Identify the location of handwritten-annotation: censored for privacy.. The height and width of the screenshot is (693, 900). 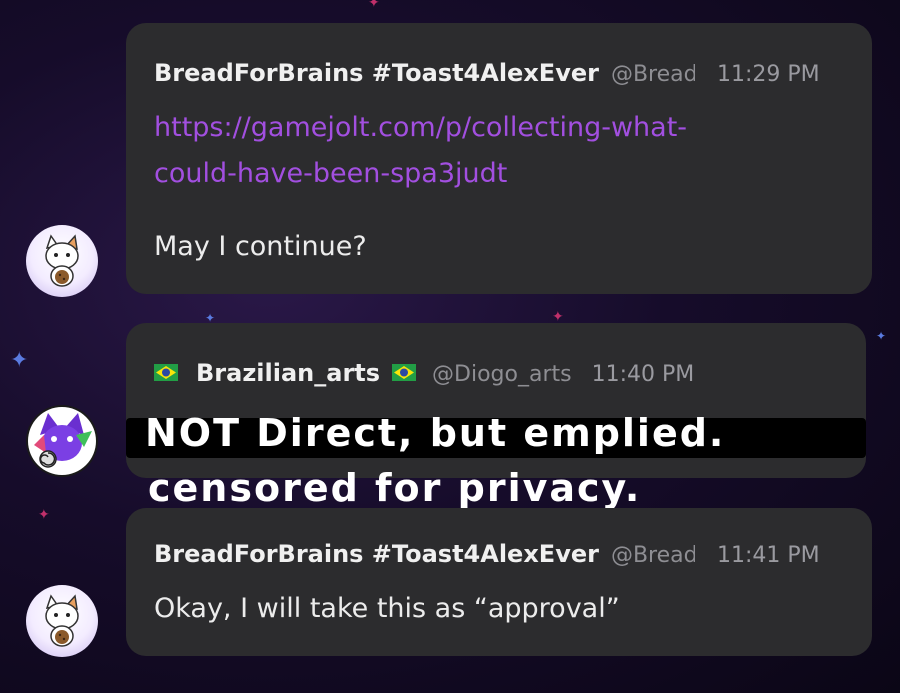
(395, 488).